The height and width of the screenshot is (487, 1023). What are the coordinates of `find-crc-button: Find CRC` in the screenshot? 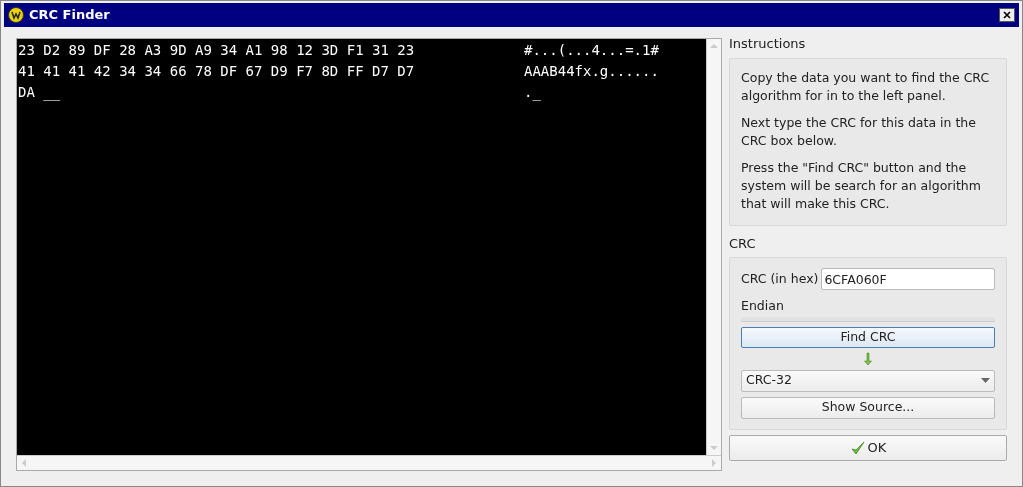 It's located at (868, 337).